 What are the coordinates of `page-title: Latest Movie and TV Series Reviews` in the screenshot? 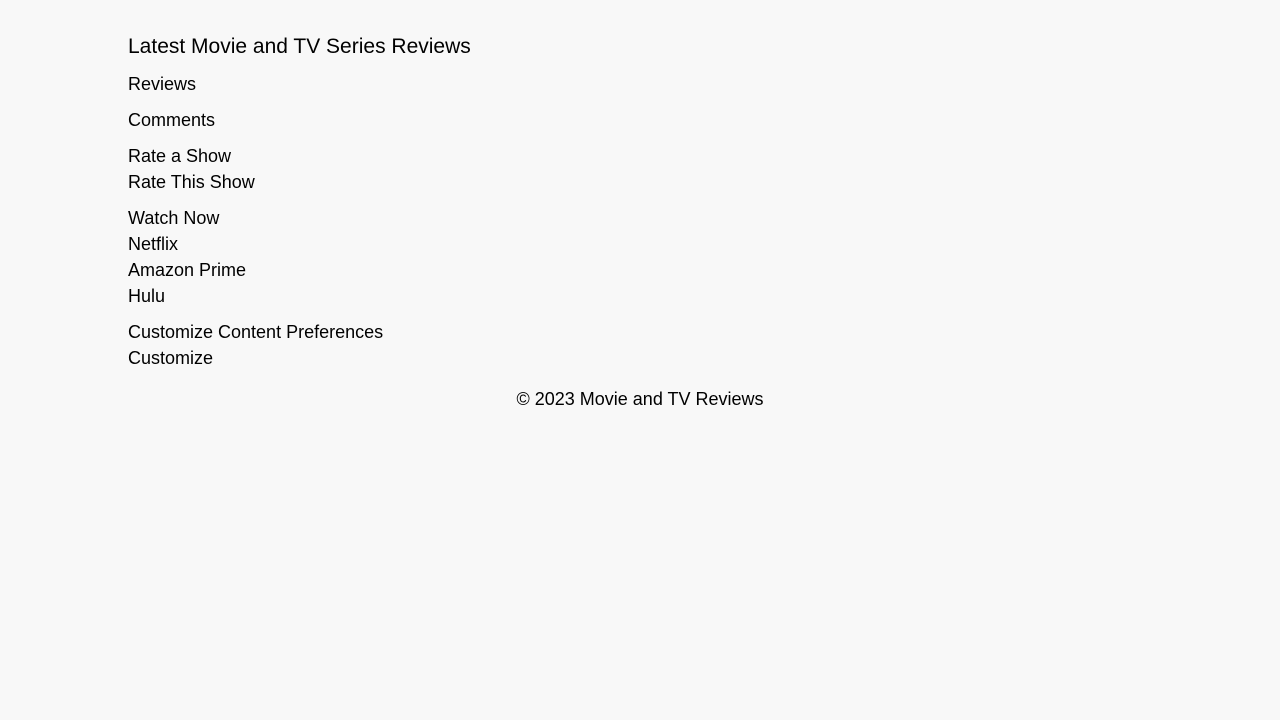 It's located at (299, 46).